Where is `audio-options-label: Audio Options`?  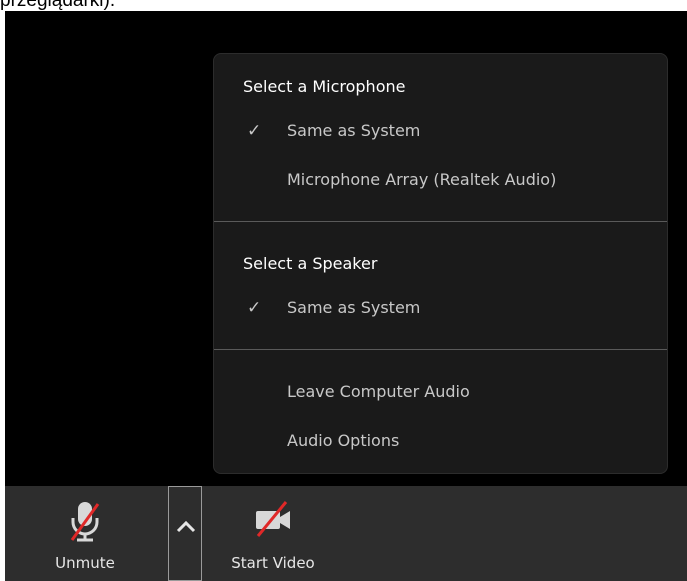 audio-options-label: Audio Options is located at coordinates (343, 440).